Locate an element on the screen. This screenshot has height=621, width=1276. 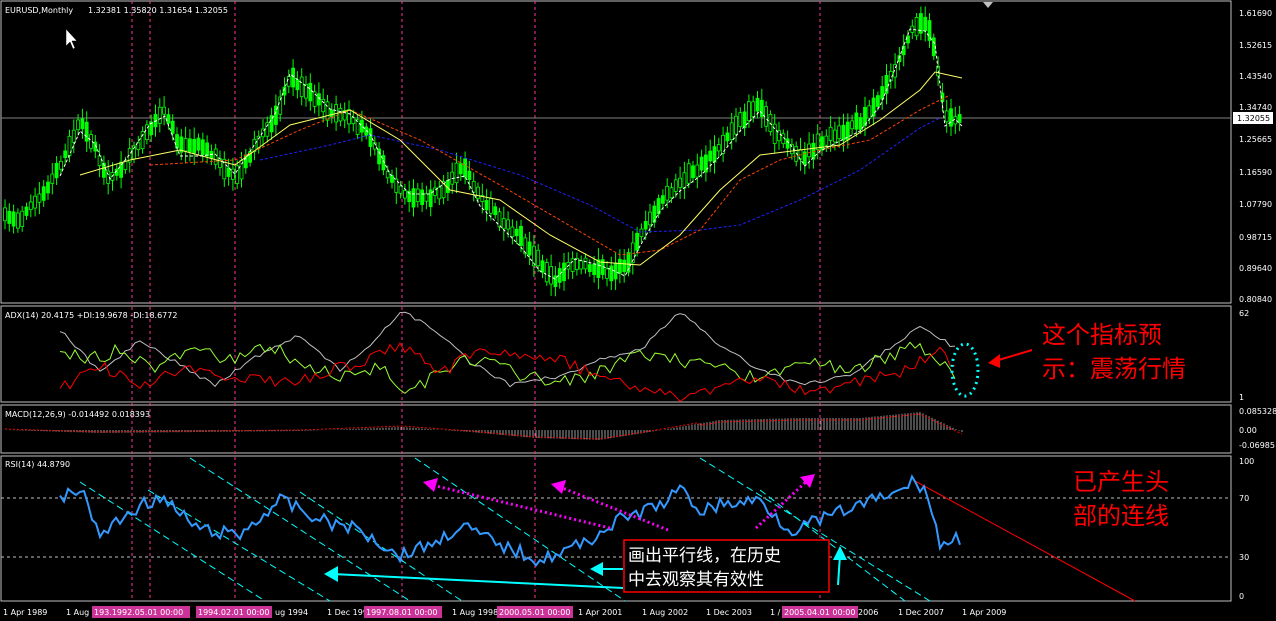
macd-panel is located at coordinates (616, 429).